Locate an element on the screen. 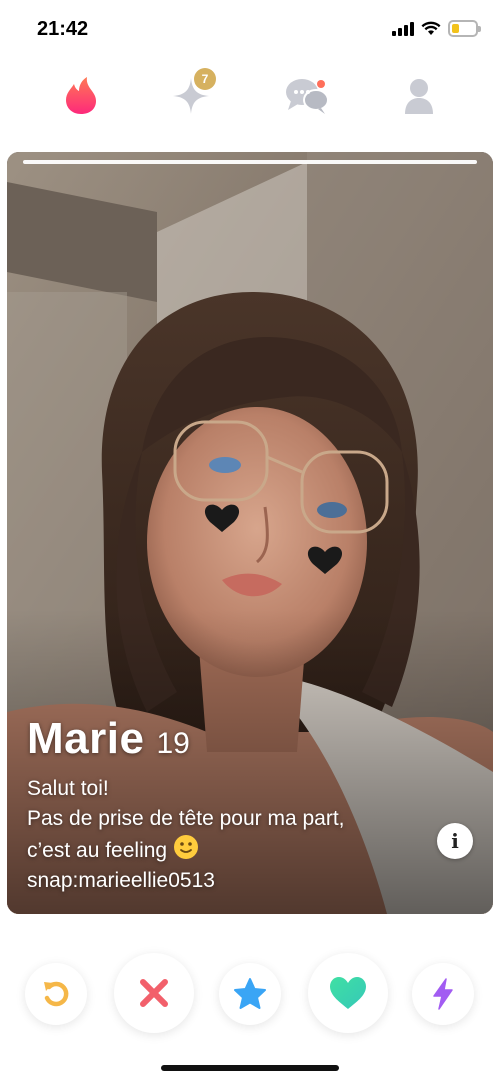  rewind-icon is located at coordinates (56, 994).